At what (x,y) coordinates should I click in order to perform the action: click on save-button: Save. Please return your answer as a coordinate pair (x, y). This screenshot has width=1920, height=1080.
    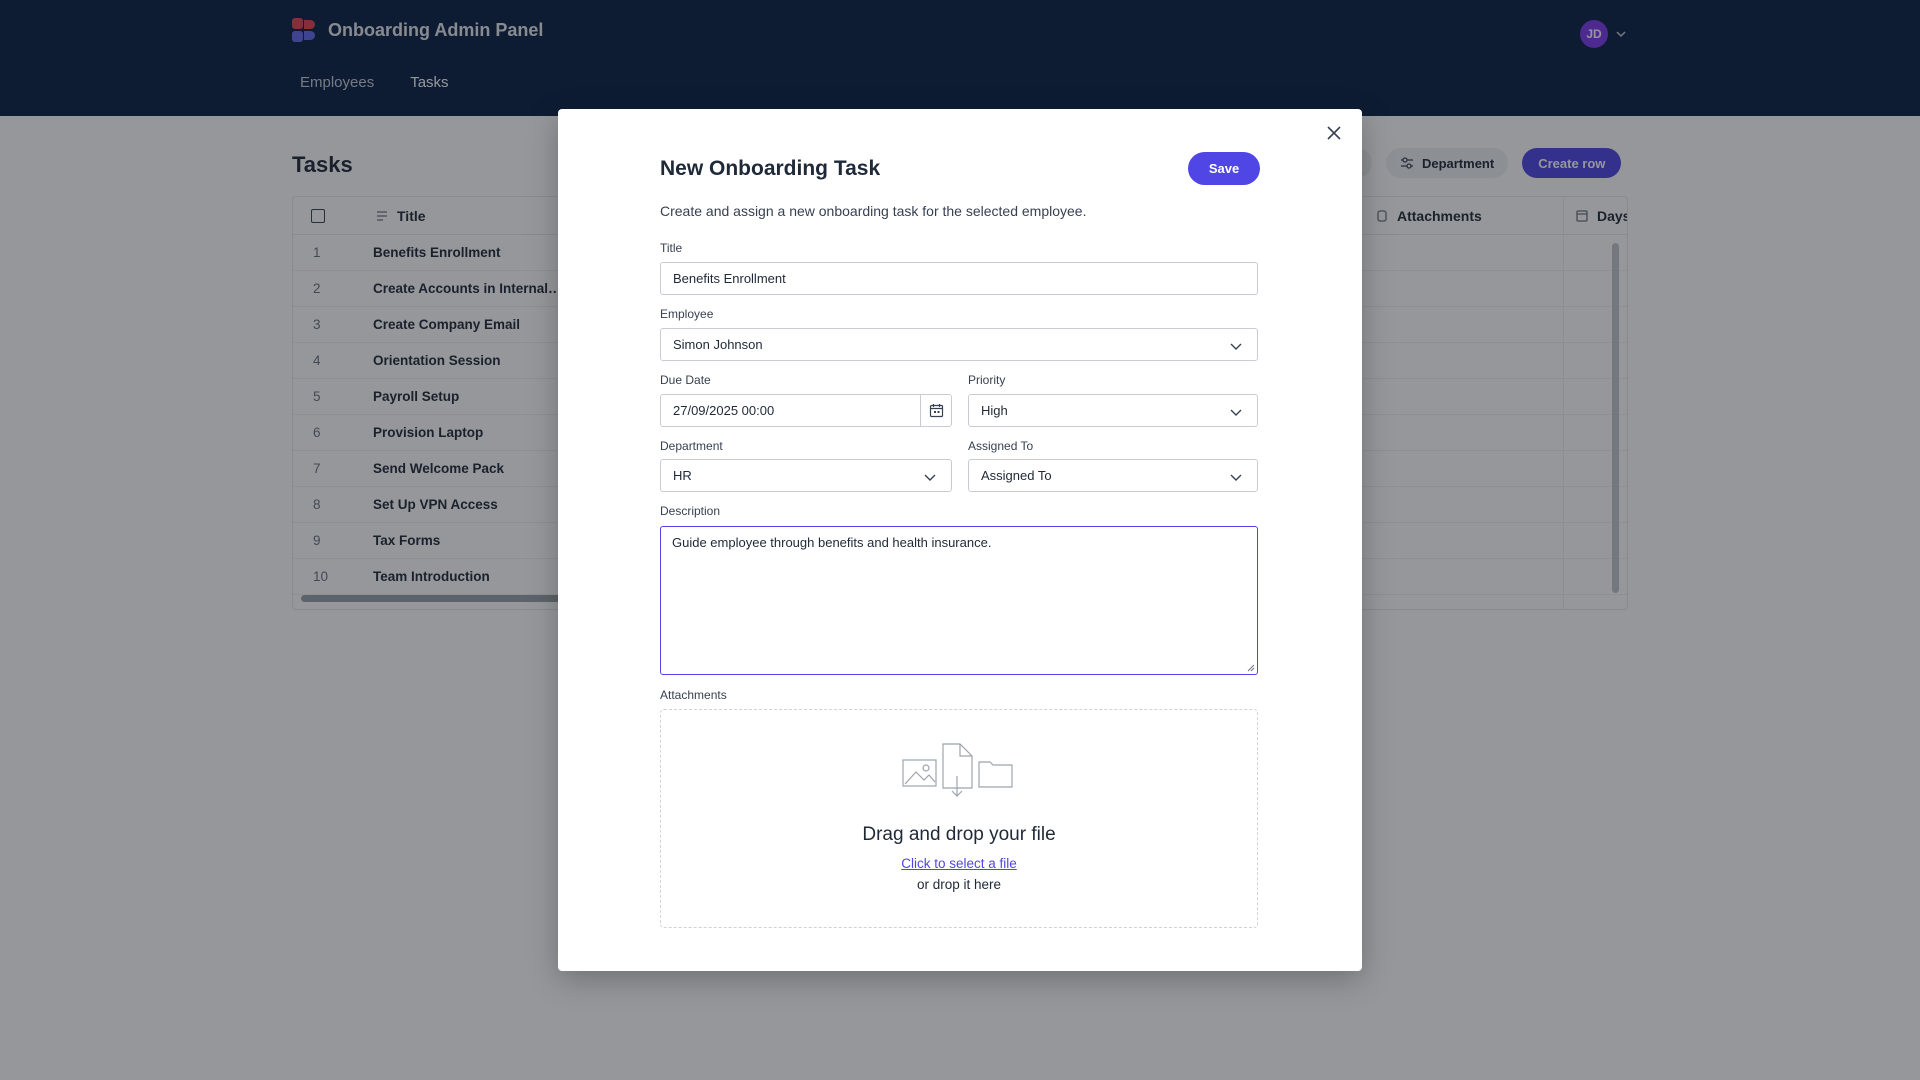
    Looking at the image, I should click on (1224, 168).